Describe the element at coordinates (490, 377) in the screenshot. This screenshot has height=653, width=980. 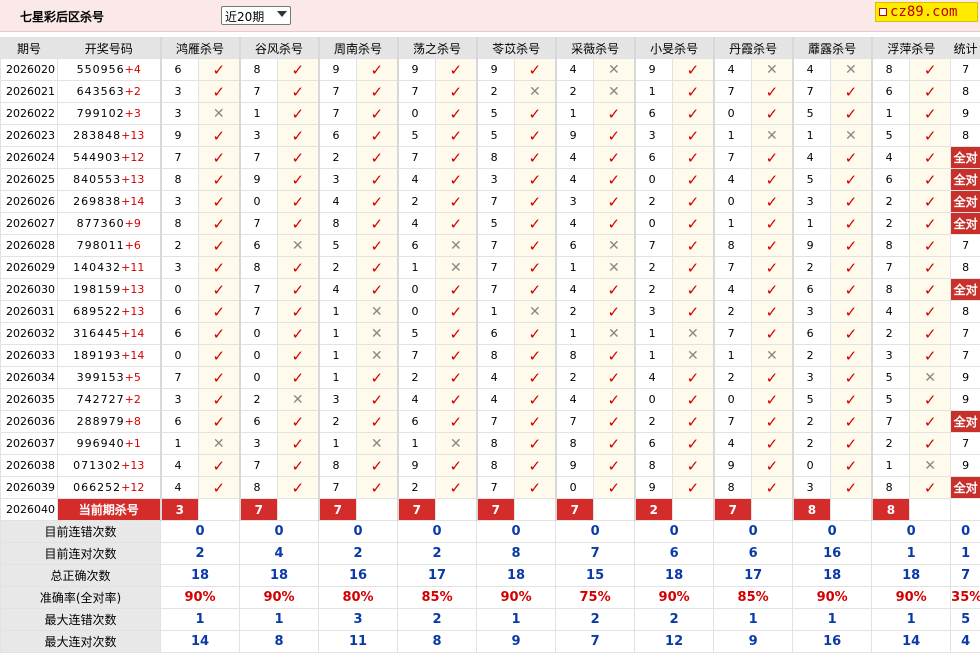
I see `table-row: 2026034 399153+5 7 ✓ 0 ✓ 1 ✓ 2 ✓ 4 ✓ 2 ✓ 4 ✓ 2 ✓ 3 ✓ 5 ✕ 9` at that location.